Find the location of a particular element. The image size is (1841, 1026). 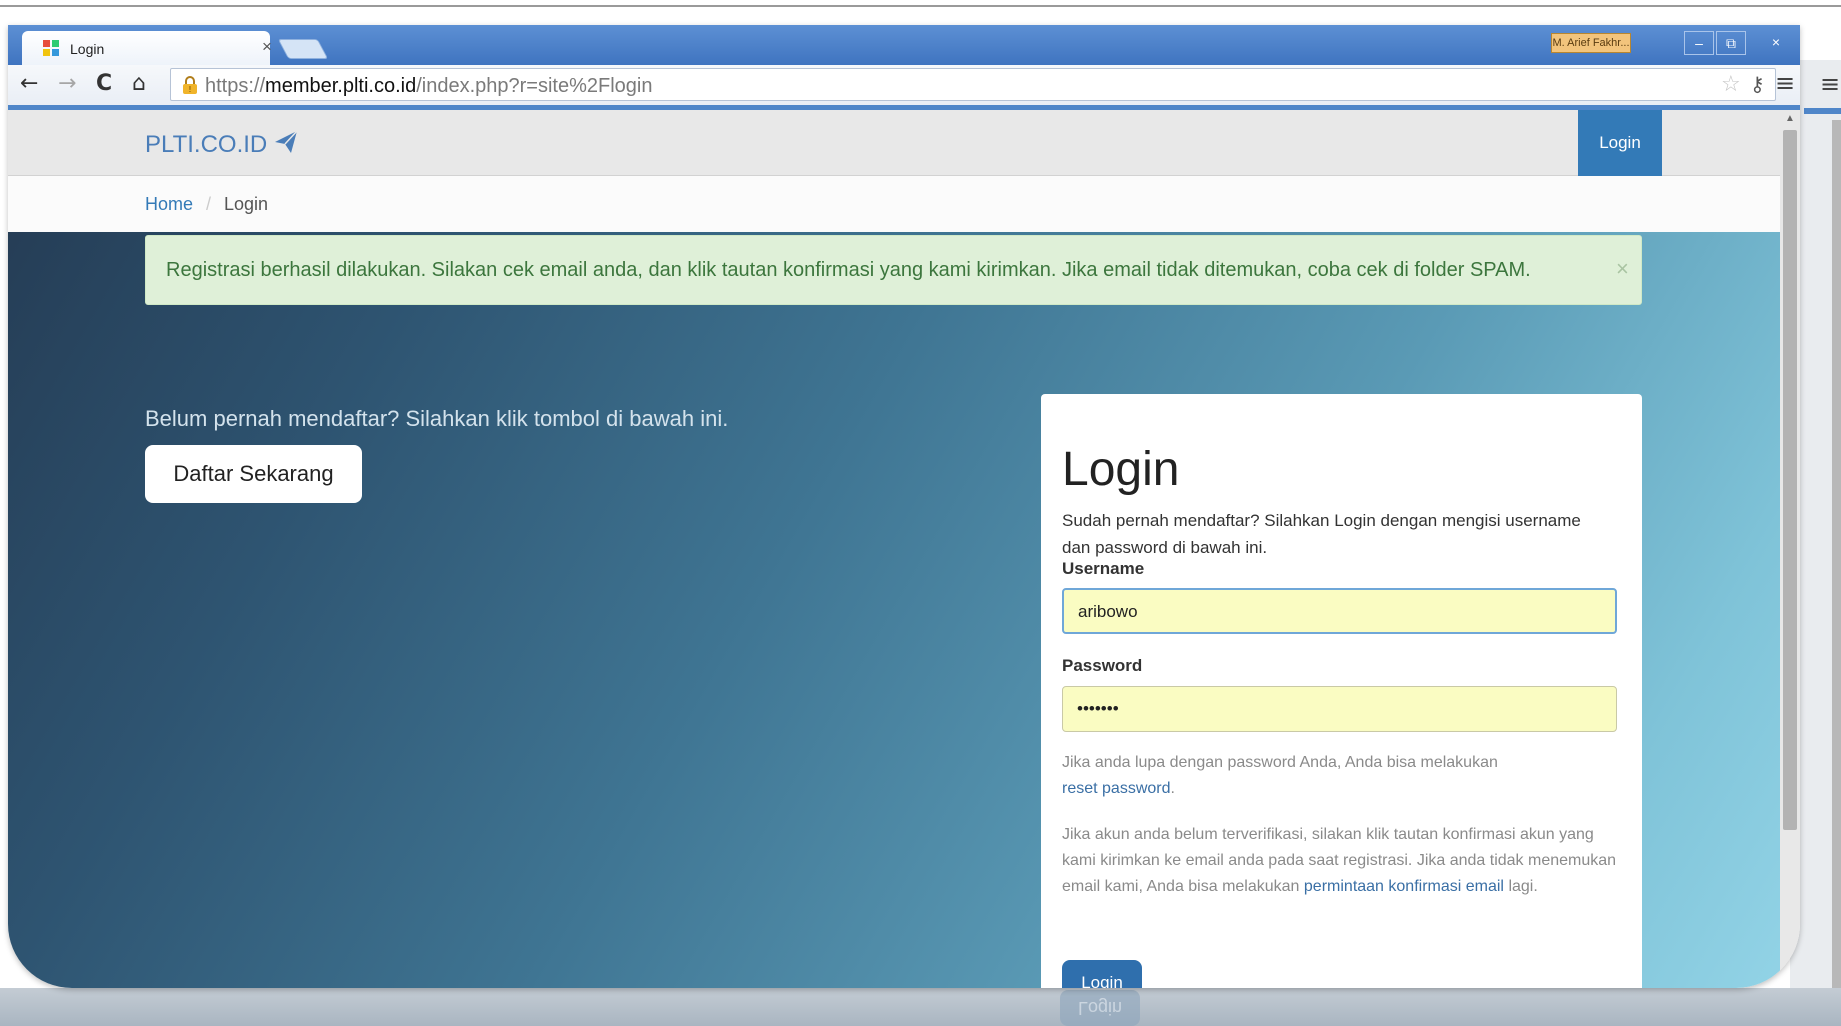

tab-title: Login is located at coordinates (87, 49).